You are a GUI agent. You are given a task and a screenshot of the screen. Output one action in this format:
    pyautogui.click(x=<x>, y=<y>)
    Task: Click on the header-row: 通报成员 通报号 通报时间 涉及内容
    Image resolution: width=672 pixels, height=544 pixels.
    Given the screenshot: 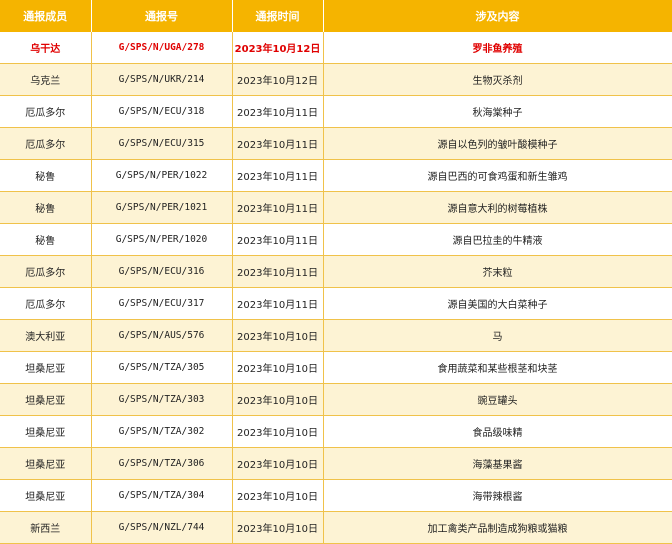 What is the action you would take?
    pyautogui.click(x=336, y=16)
    